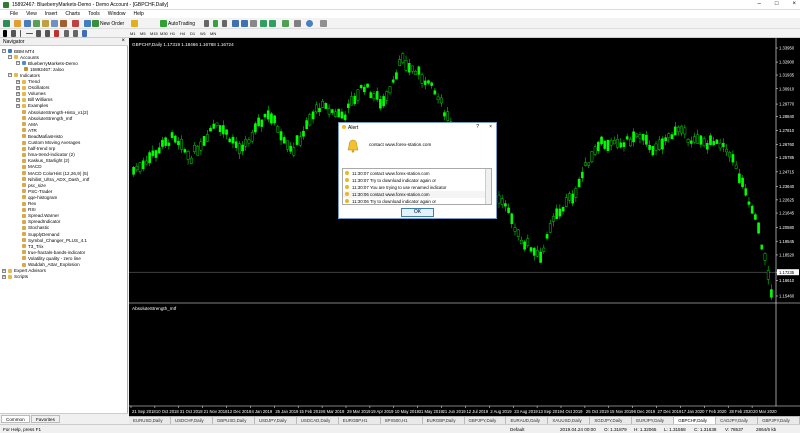  What do you see at coordinates (15, 277) in the screenshot?
I see `tree-folder-scripts: + Scripts` at bounding box center [15, 277].